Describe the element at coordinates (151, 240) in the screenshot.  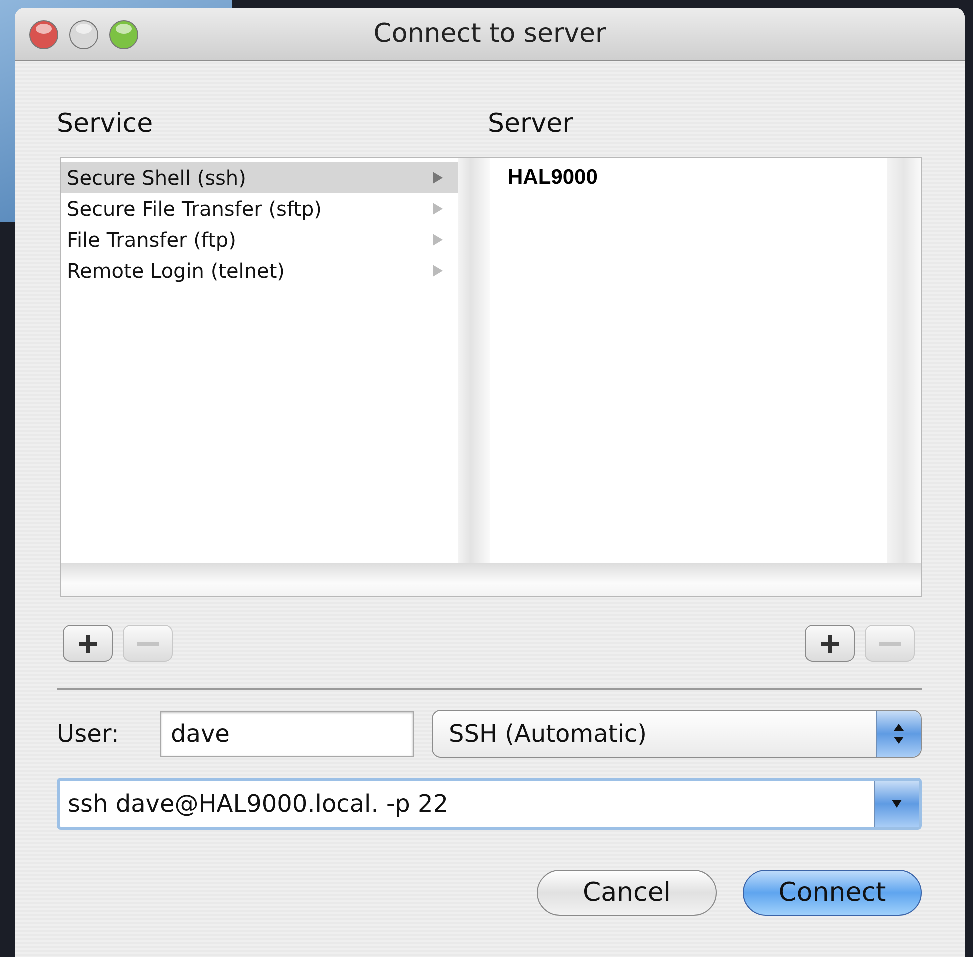
I see `service-name: File Transfer (ftp)` at that location.